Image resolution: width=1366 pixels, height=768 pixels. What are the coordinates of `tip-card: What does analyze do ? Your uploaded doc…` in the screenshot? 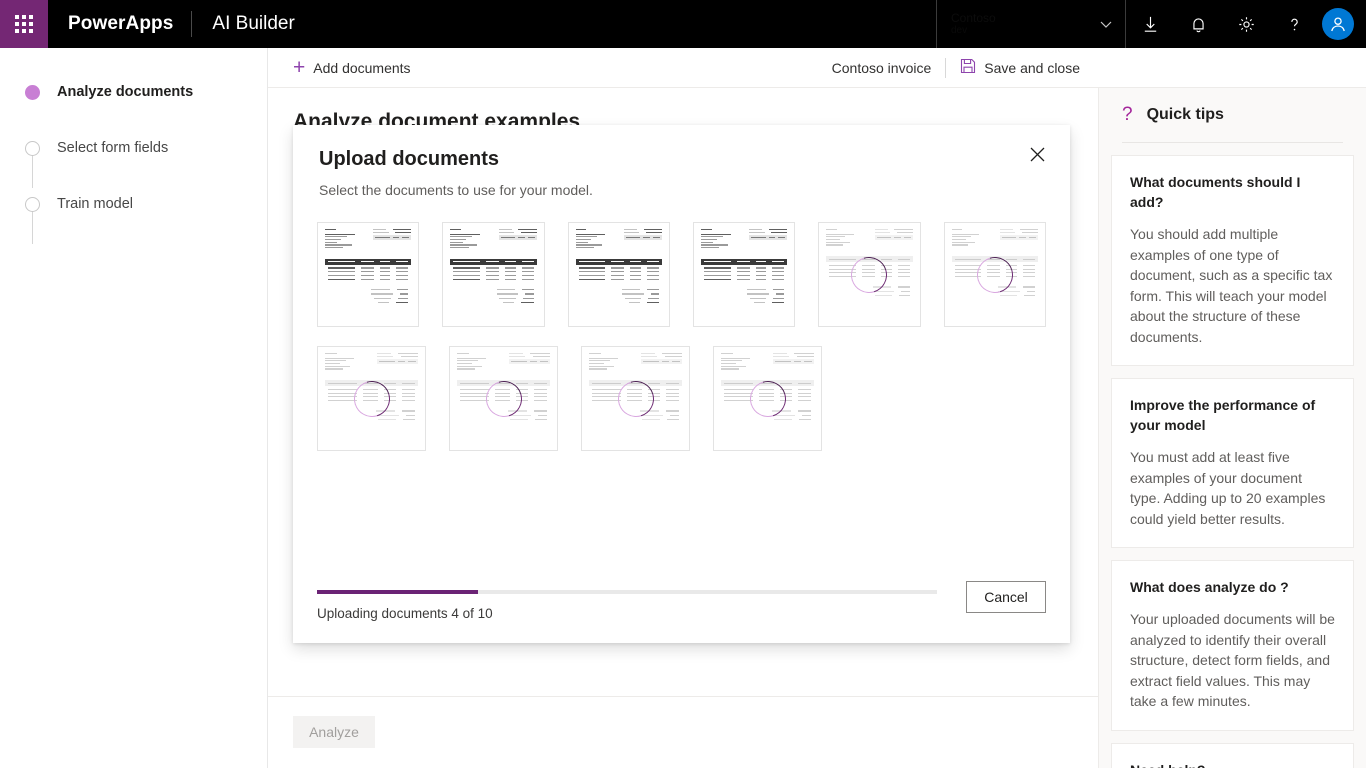 It's located at (1232, 645).